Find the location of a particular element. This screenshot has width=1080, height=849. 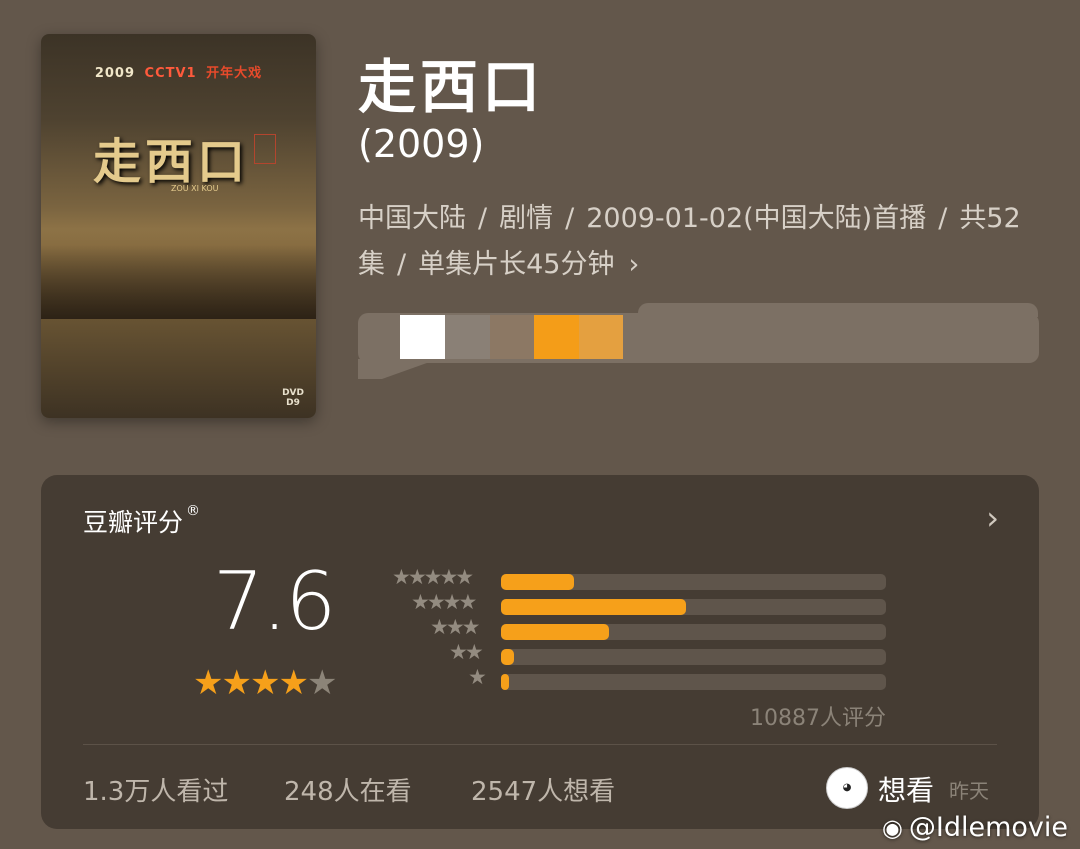

distribution-star-label: ★ is located at coordinates (477, 677).